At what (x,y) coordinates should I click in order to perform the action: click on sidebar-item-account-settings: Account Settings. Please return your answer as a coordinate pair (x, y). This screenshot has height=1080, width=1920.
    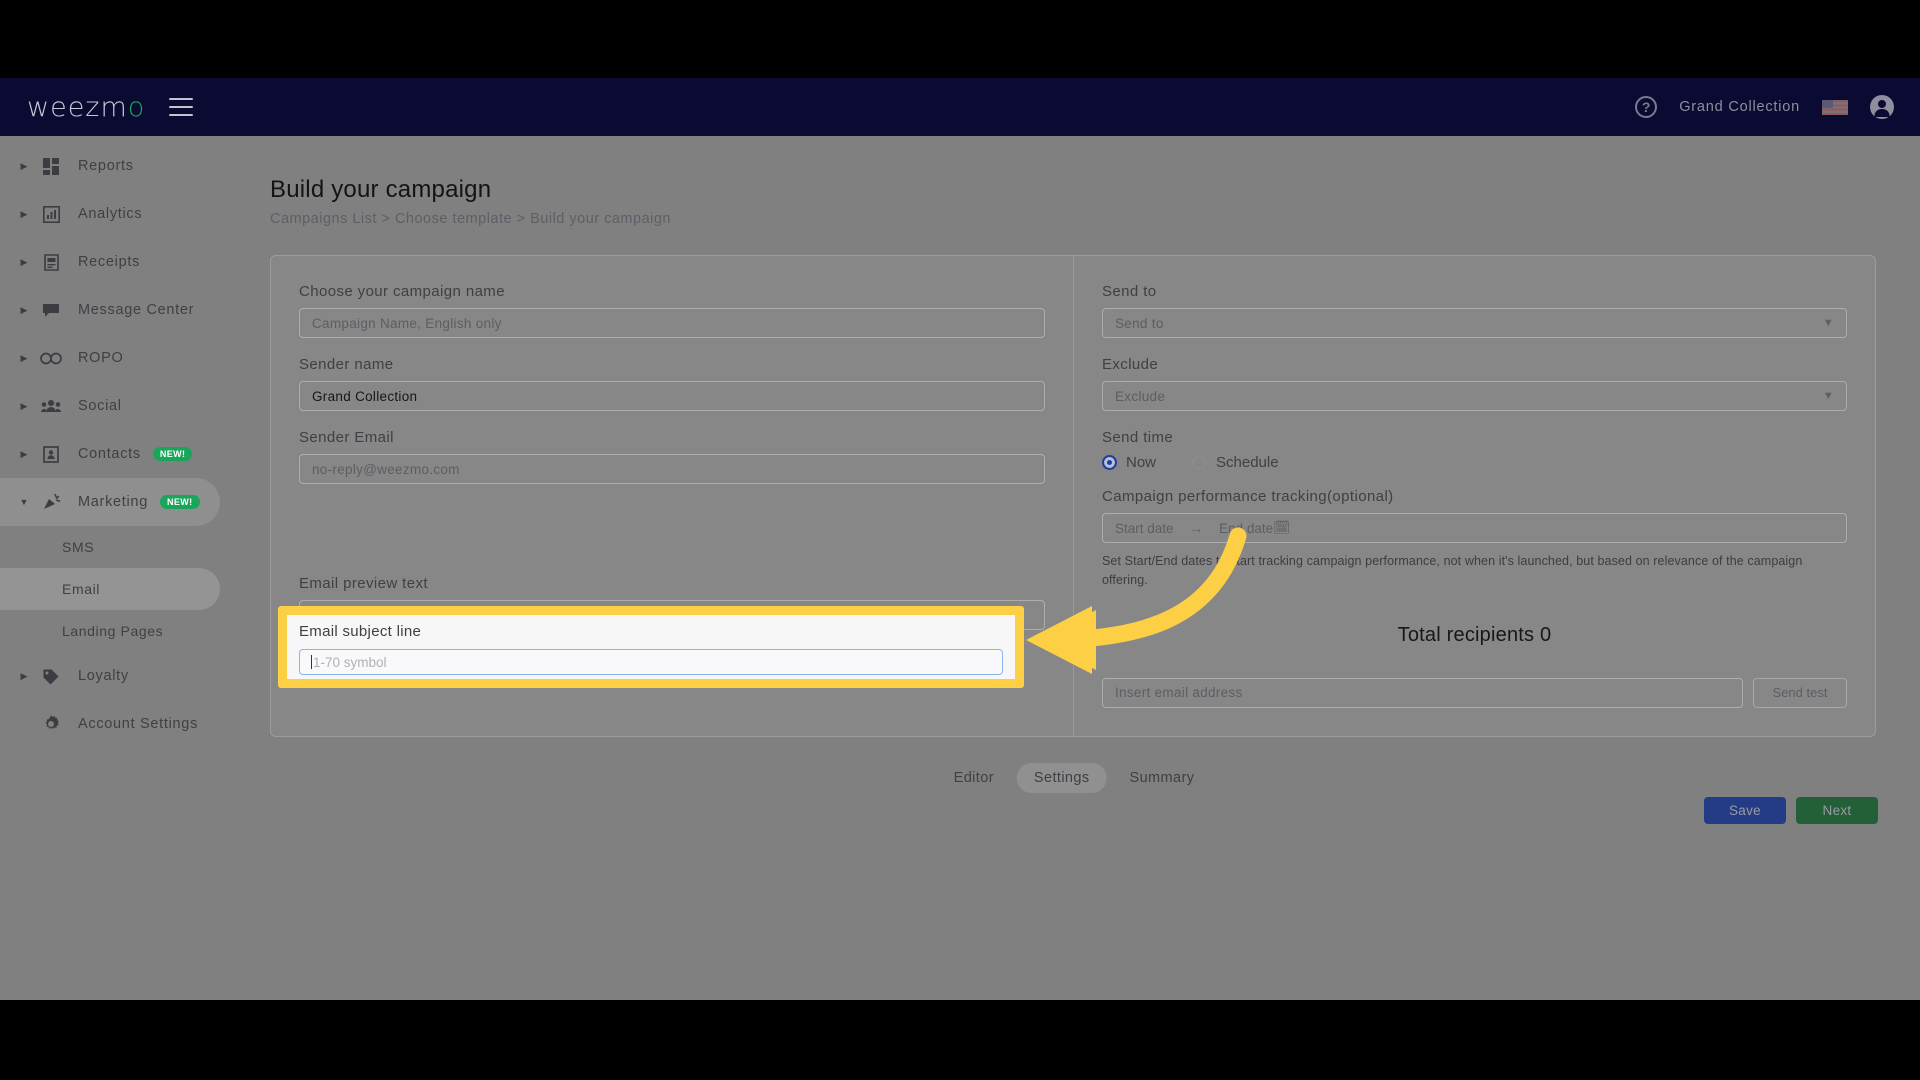
    Looking at the image, I should click on (110, 724).